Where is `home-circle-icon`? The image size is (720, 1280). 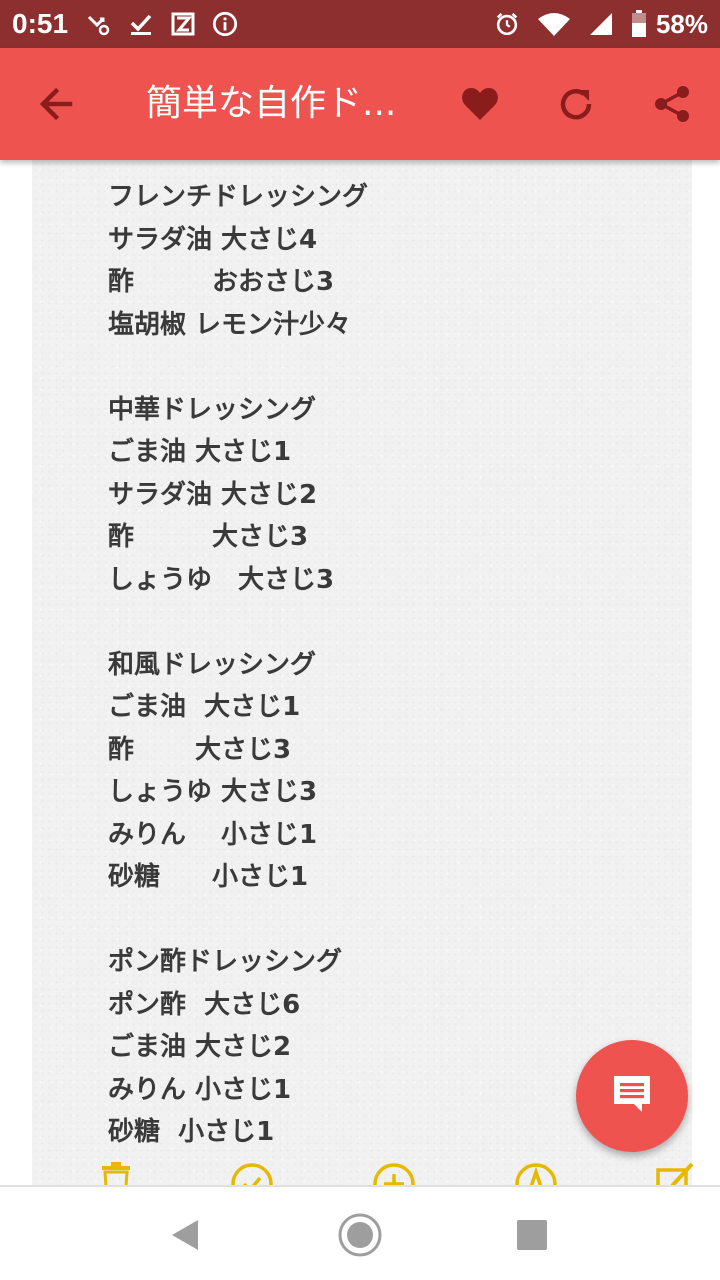
home-circle-icon is located at coordinates (360, 1235).